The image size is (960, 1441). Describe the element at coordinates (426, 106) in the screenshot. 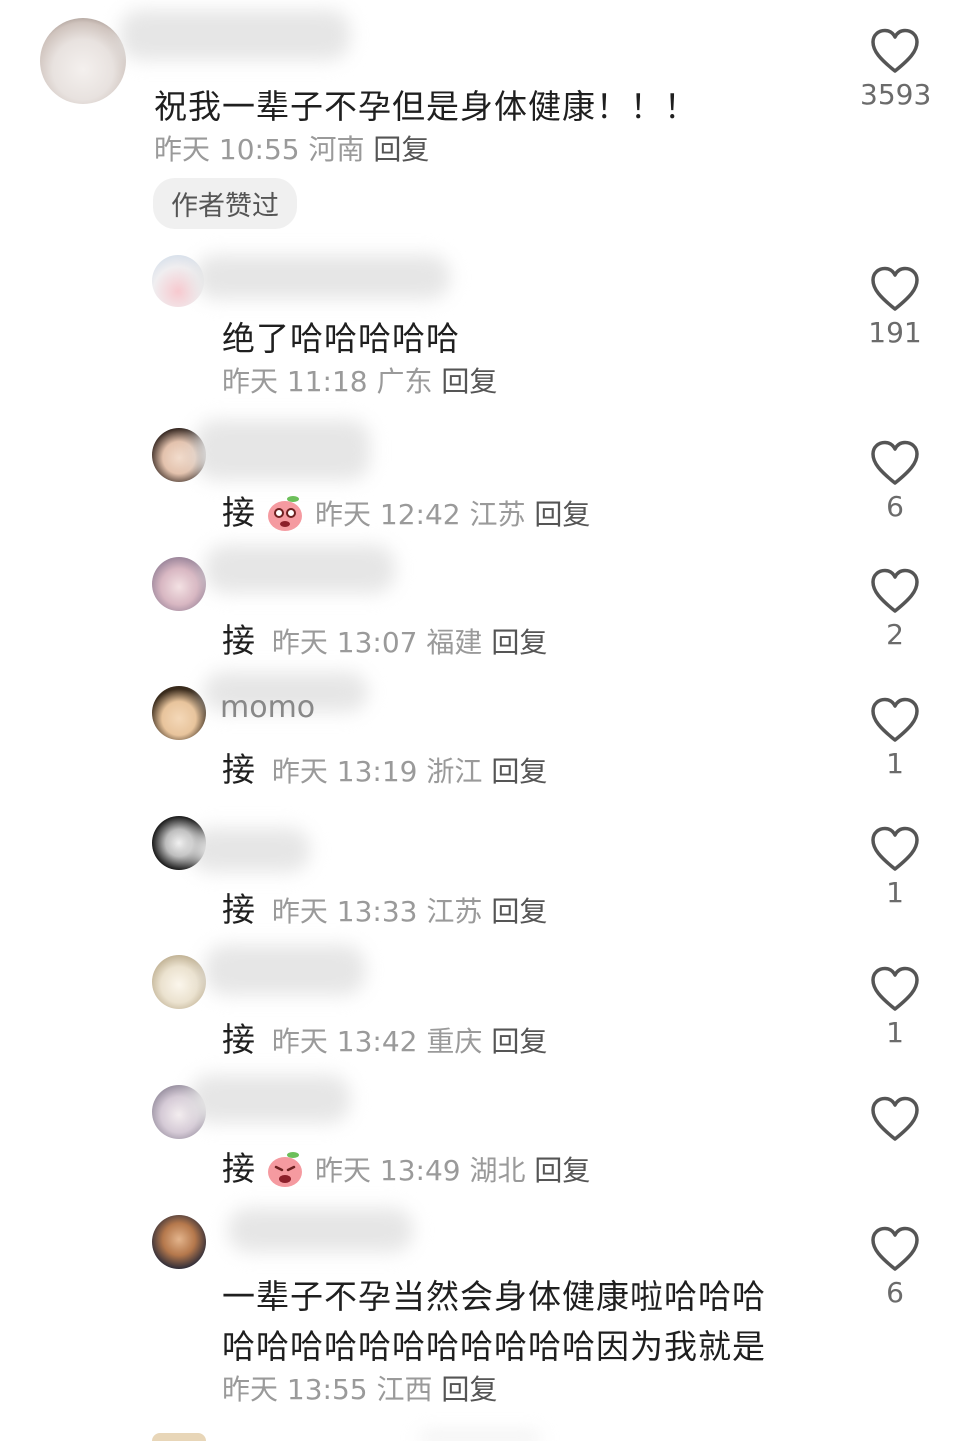

I see `comment-text: 祝我一辈子不孕但是身体健康！！！` at that location.